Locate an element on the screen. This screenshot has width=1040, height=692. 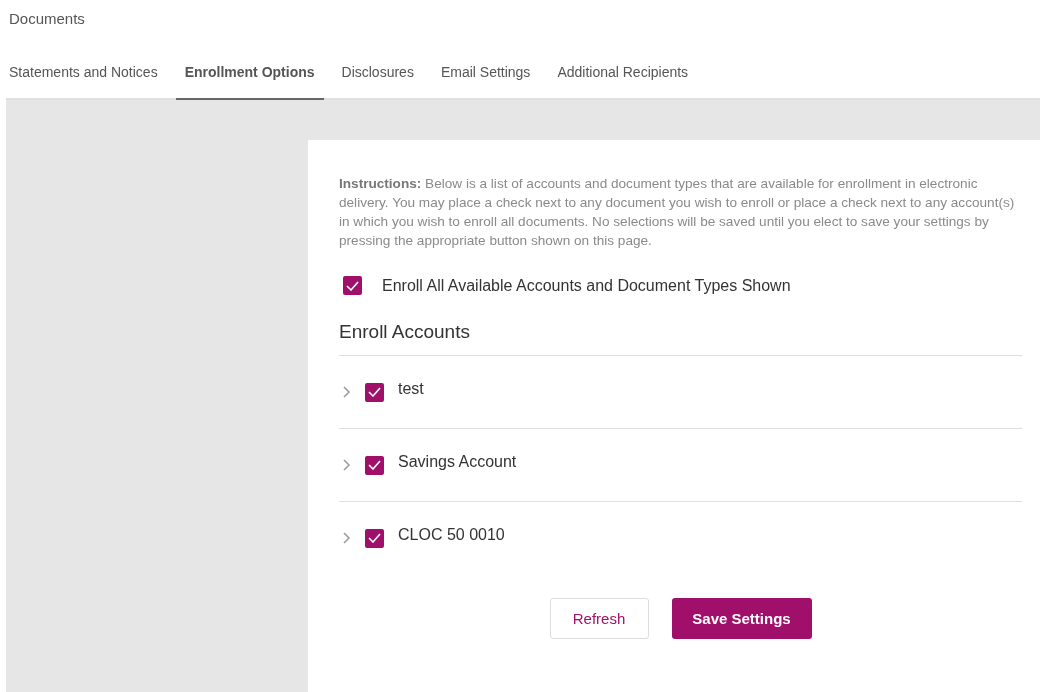
instructions-text: Instructions: Below is a list of accounts and document types that are available for enrollment in electronic delivery. You may place a check next to any document you wish to enroll or place a check next to any account(s) in which you wish to enroll all documents. No selections will be saved until you elect to save your settings by pressing the appropriate button shown on this page. is located at coordinates (677, 212).